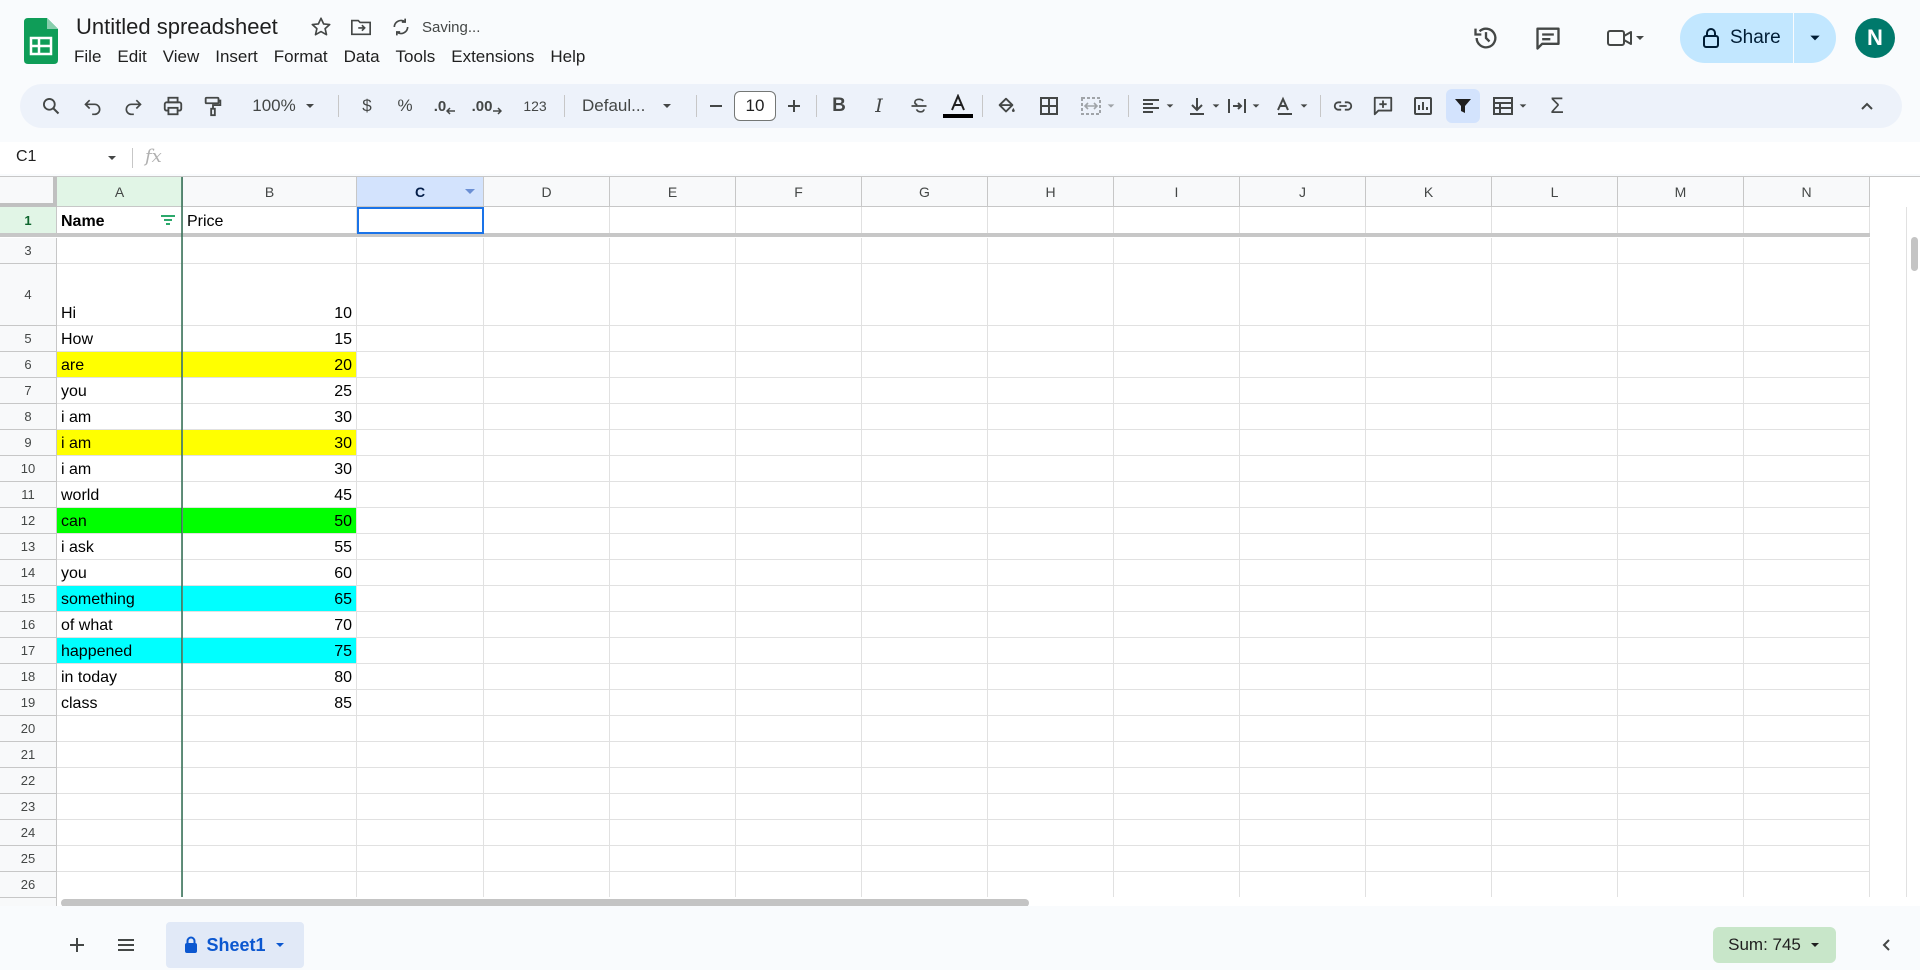 Image resolution: width=1920 pixels, height=970 pixels. Describe the element at coordinates (1914, 254) in the screenshot. I see `vertical-scroll-thumb` at that location.